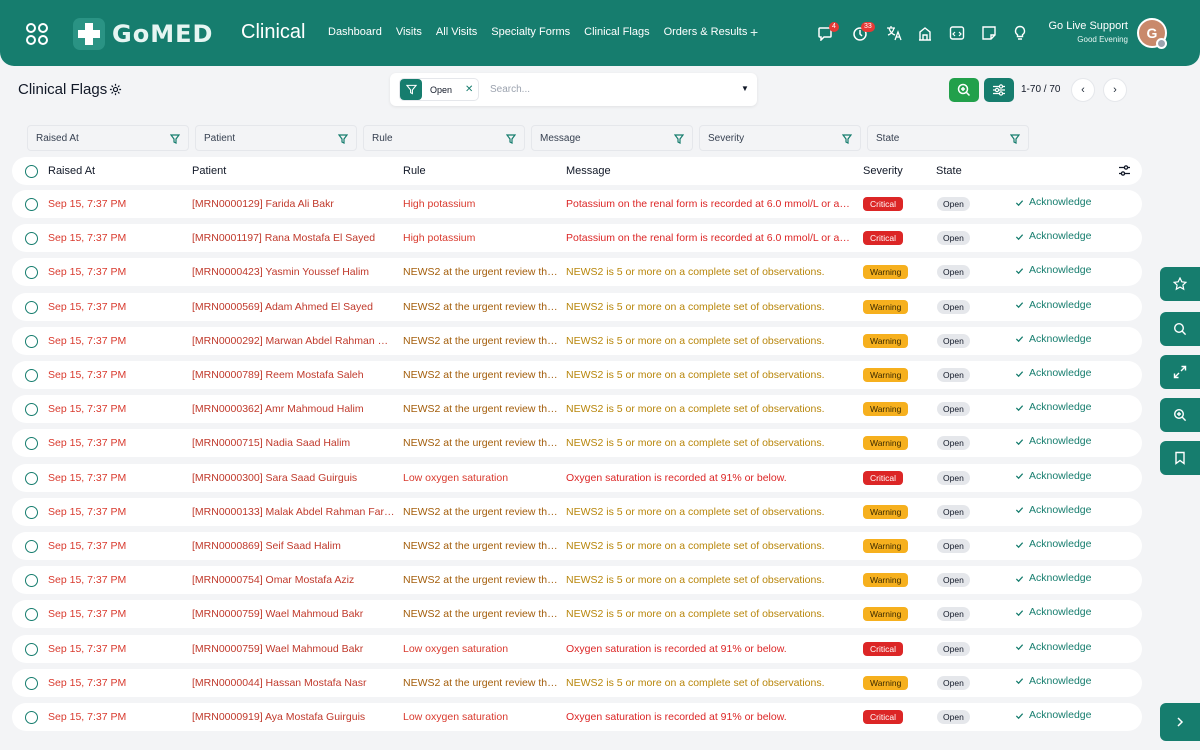  What do you see at coordinates (999, 90) in the screenshot?
I see `filter-settings-button` at bounding box center [999, 90].